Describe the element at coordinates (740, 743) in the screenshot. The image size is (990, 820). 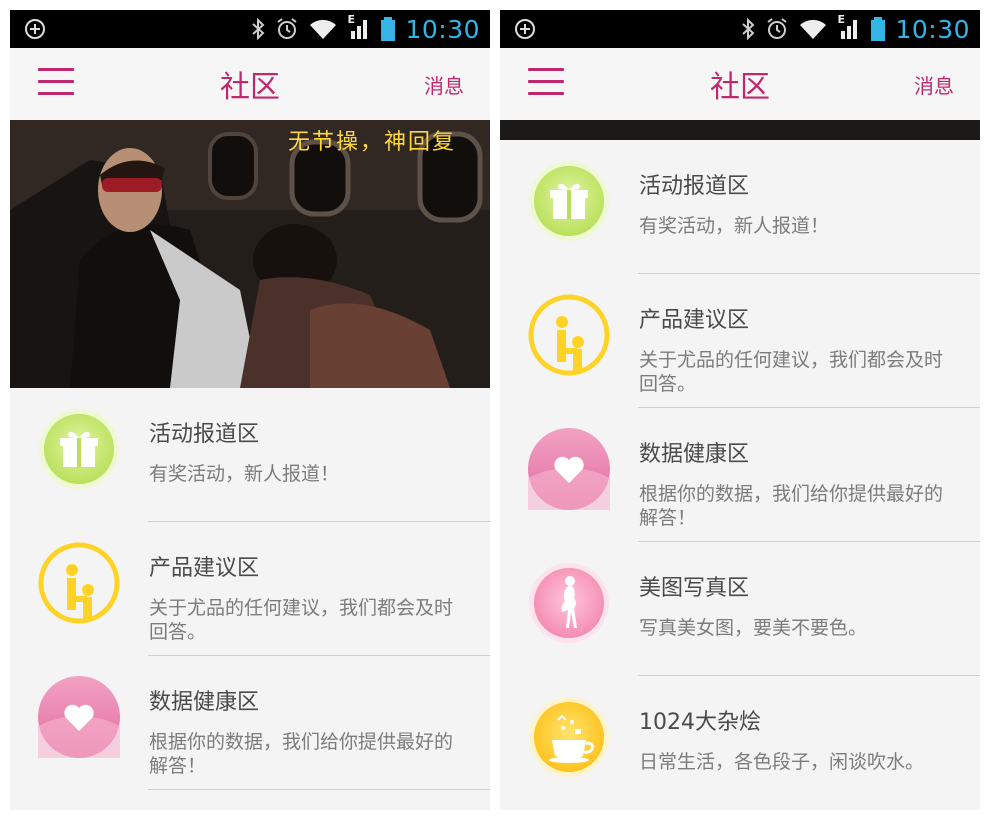
I see `list-item-miscellany: 1024大杂烩 日常生活，各色段子，闲谈吹水。` at that location.